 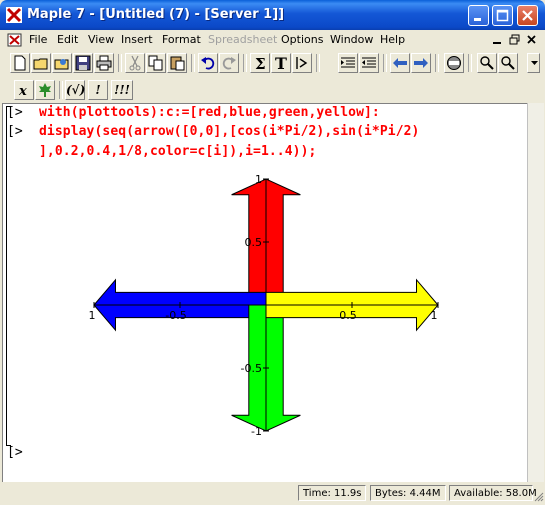 I want to click on main-toolbar: Σ T, so click(x=272, y=63).